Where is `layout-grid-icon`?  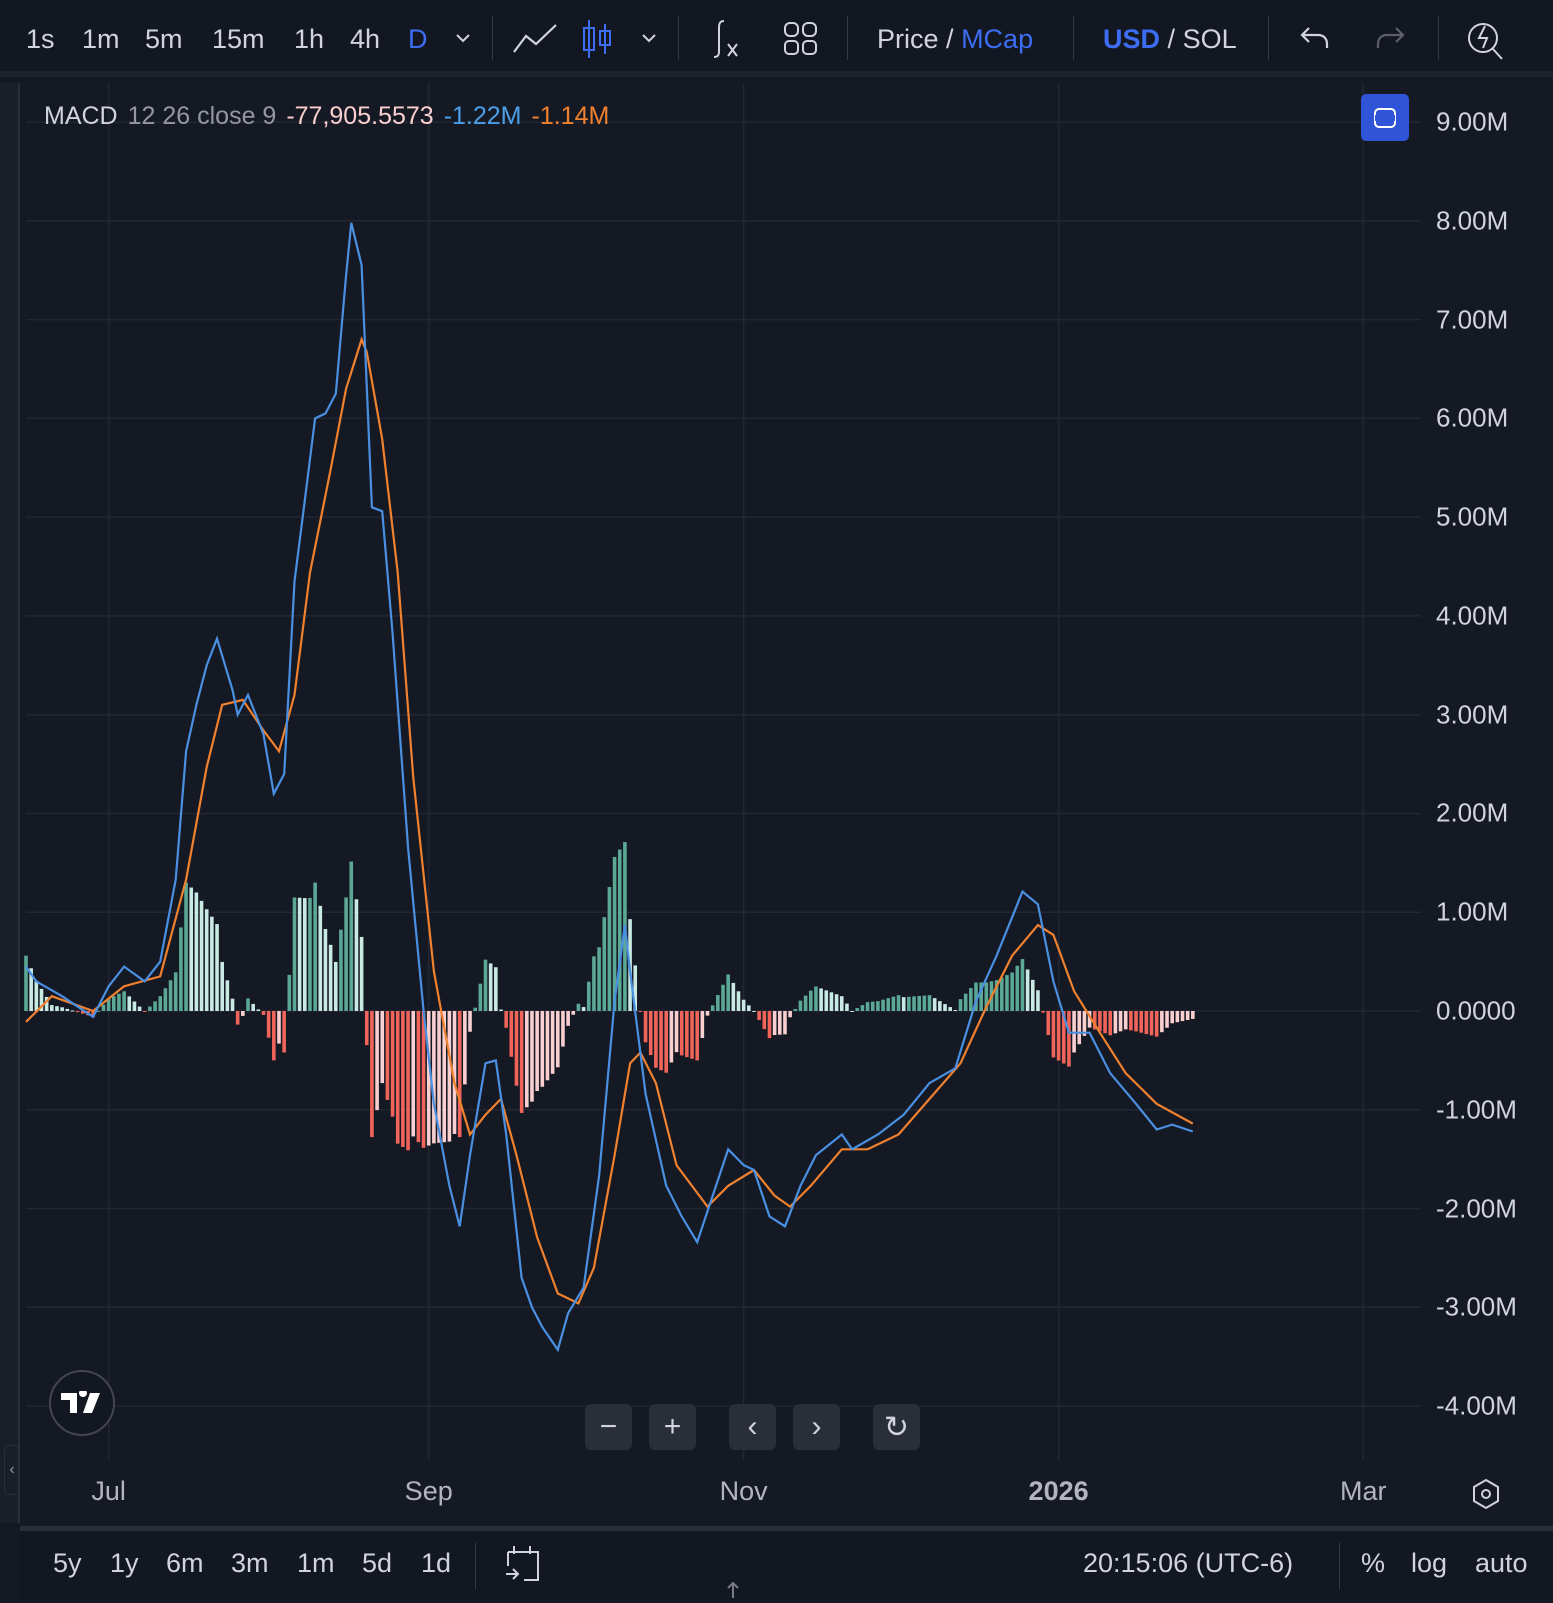 layout-grid-icon is located at coordinates (801, 39).